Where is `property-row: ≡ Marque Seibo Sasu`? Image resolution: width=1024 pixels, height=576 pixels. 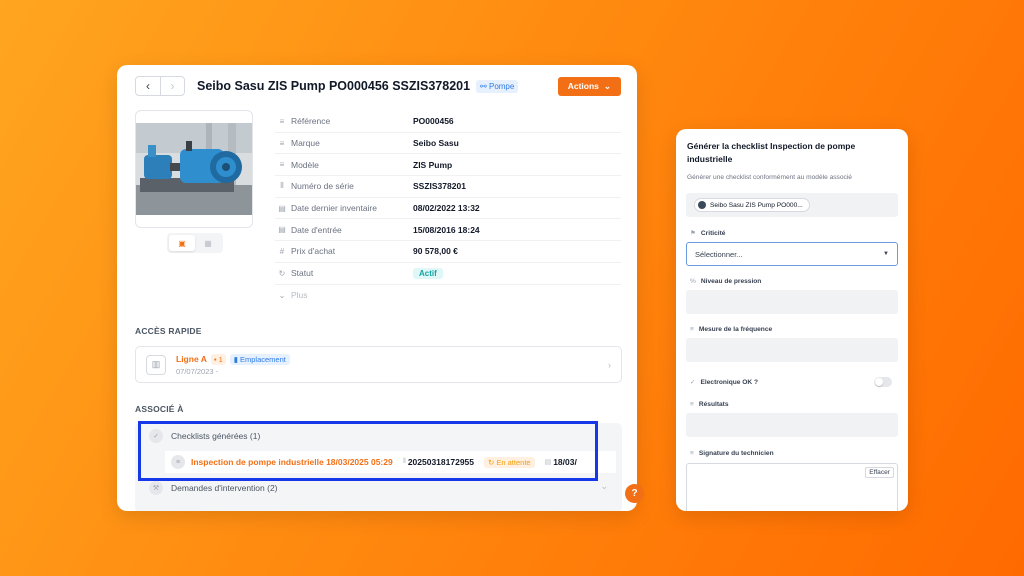 property-row: ≡ Marque Seibo Sasu is located at coordinates (448, 144).